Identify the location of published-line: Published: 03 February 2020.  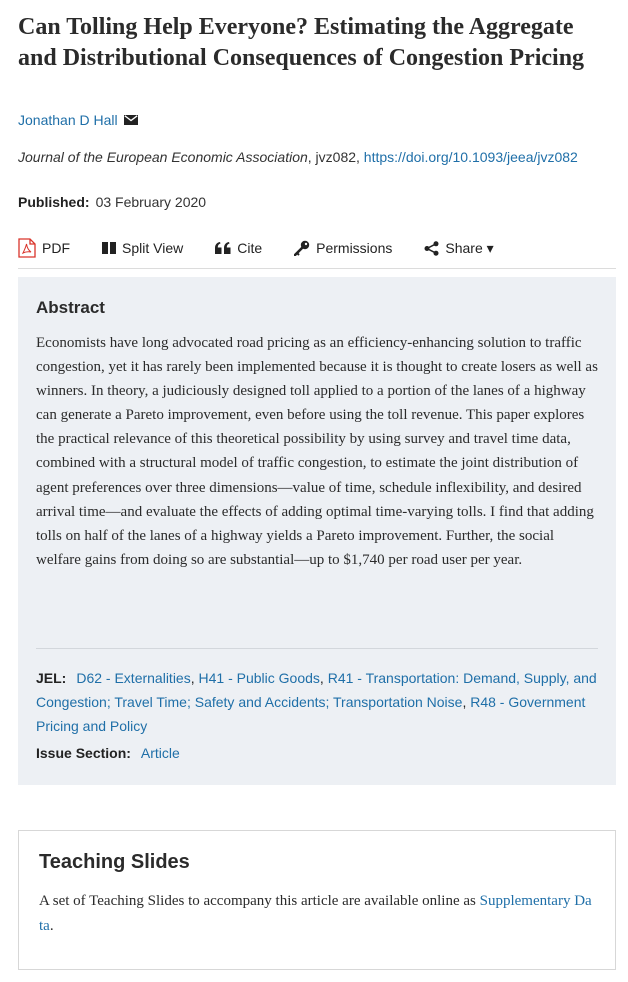
(112, 202).